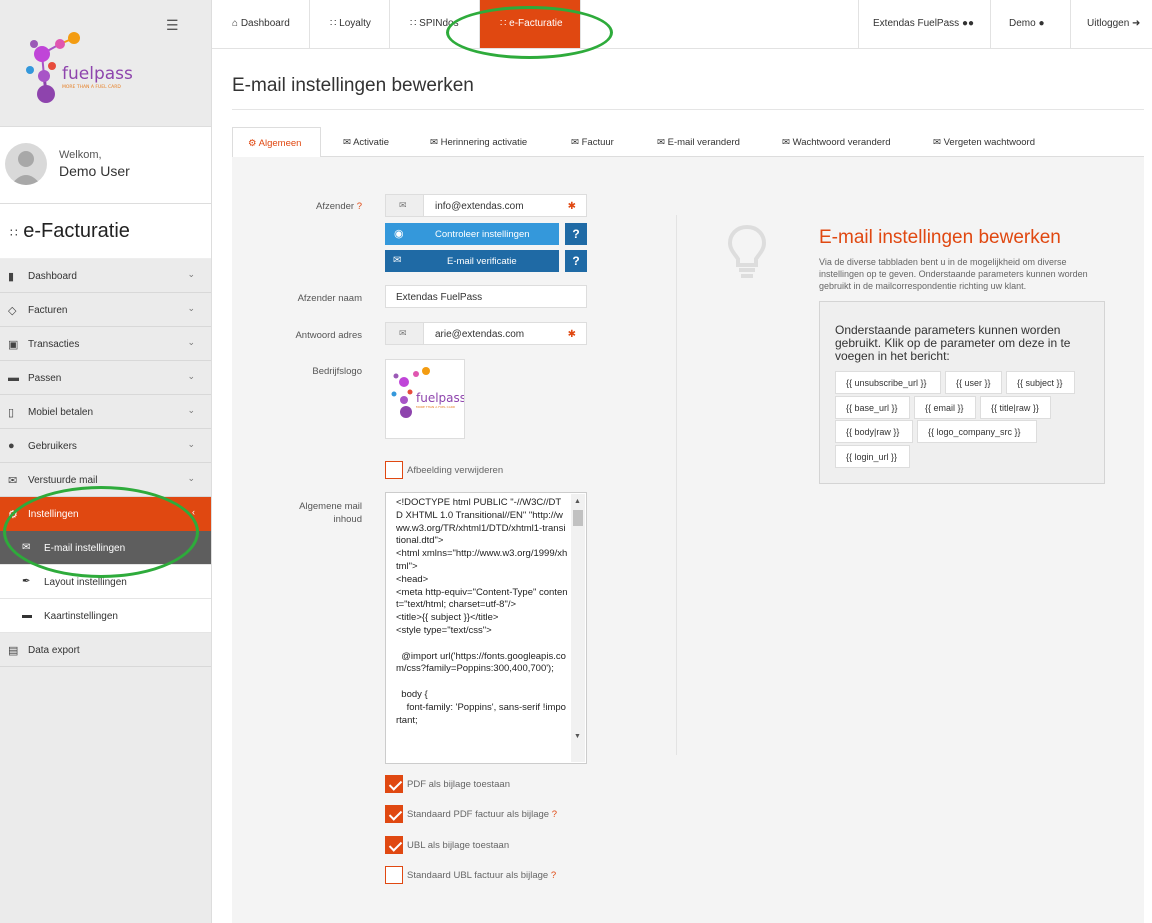 This screenshot has height=923, width=1152. What do you see at coordinates (105, 650) in the screenshot?
I see `sidebar-item-data-export: ▤ Data export` at bounding box center [105, 650].